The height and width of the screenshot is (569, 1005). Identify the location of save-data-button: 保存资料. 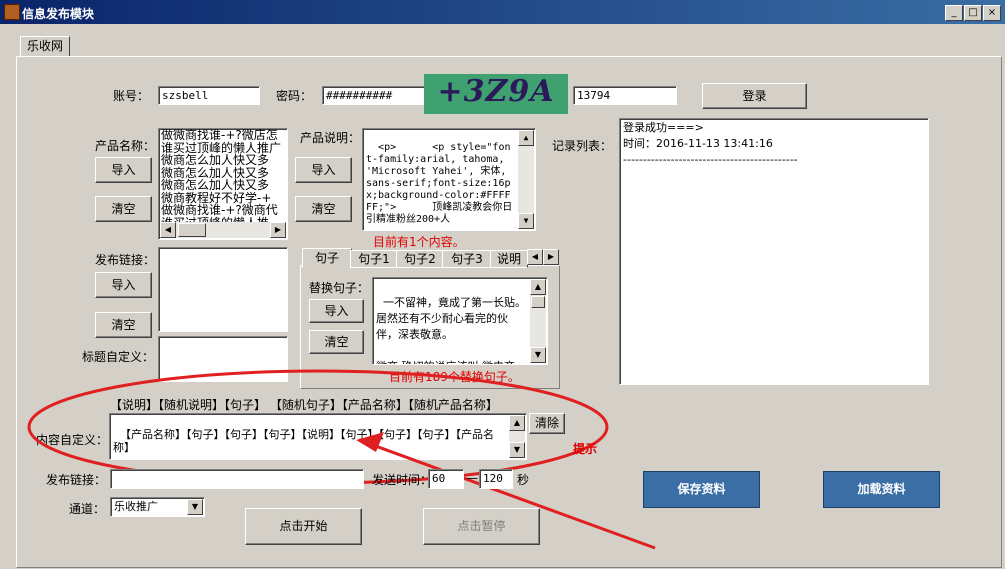
(701, 489).